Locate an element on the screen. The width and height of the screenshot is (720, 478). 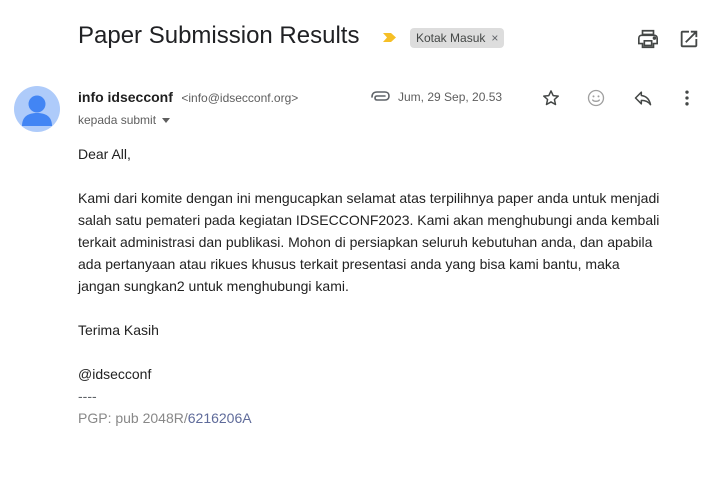
star-button is located at coordinates (551, 98).